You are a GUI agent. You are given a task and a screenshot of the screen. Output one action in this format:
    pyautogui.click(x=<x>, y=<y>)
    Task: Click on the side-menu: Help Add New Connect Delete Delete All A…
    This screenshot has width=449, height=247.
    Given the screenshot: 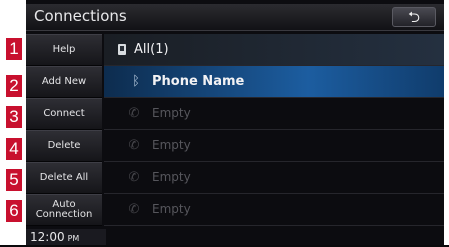 What is the action you would take?
    pyautogui.click(x=64, y=131)
    